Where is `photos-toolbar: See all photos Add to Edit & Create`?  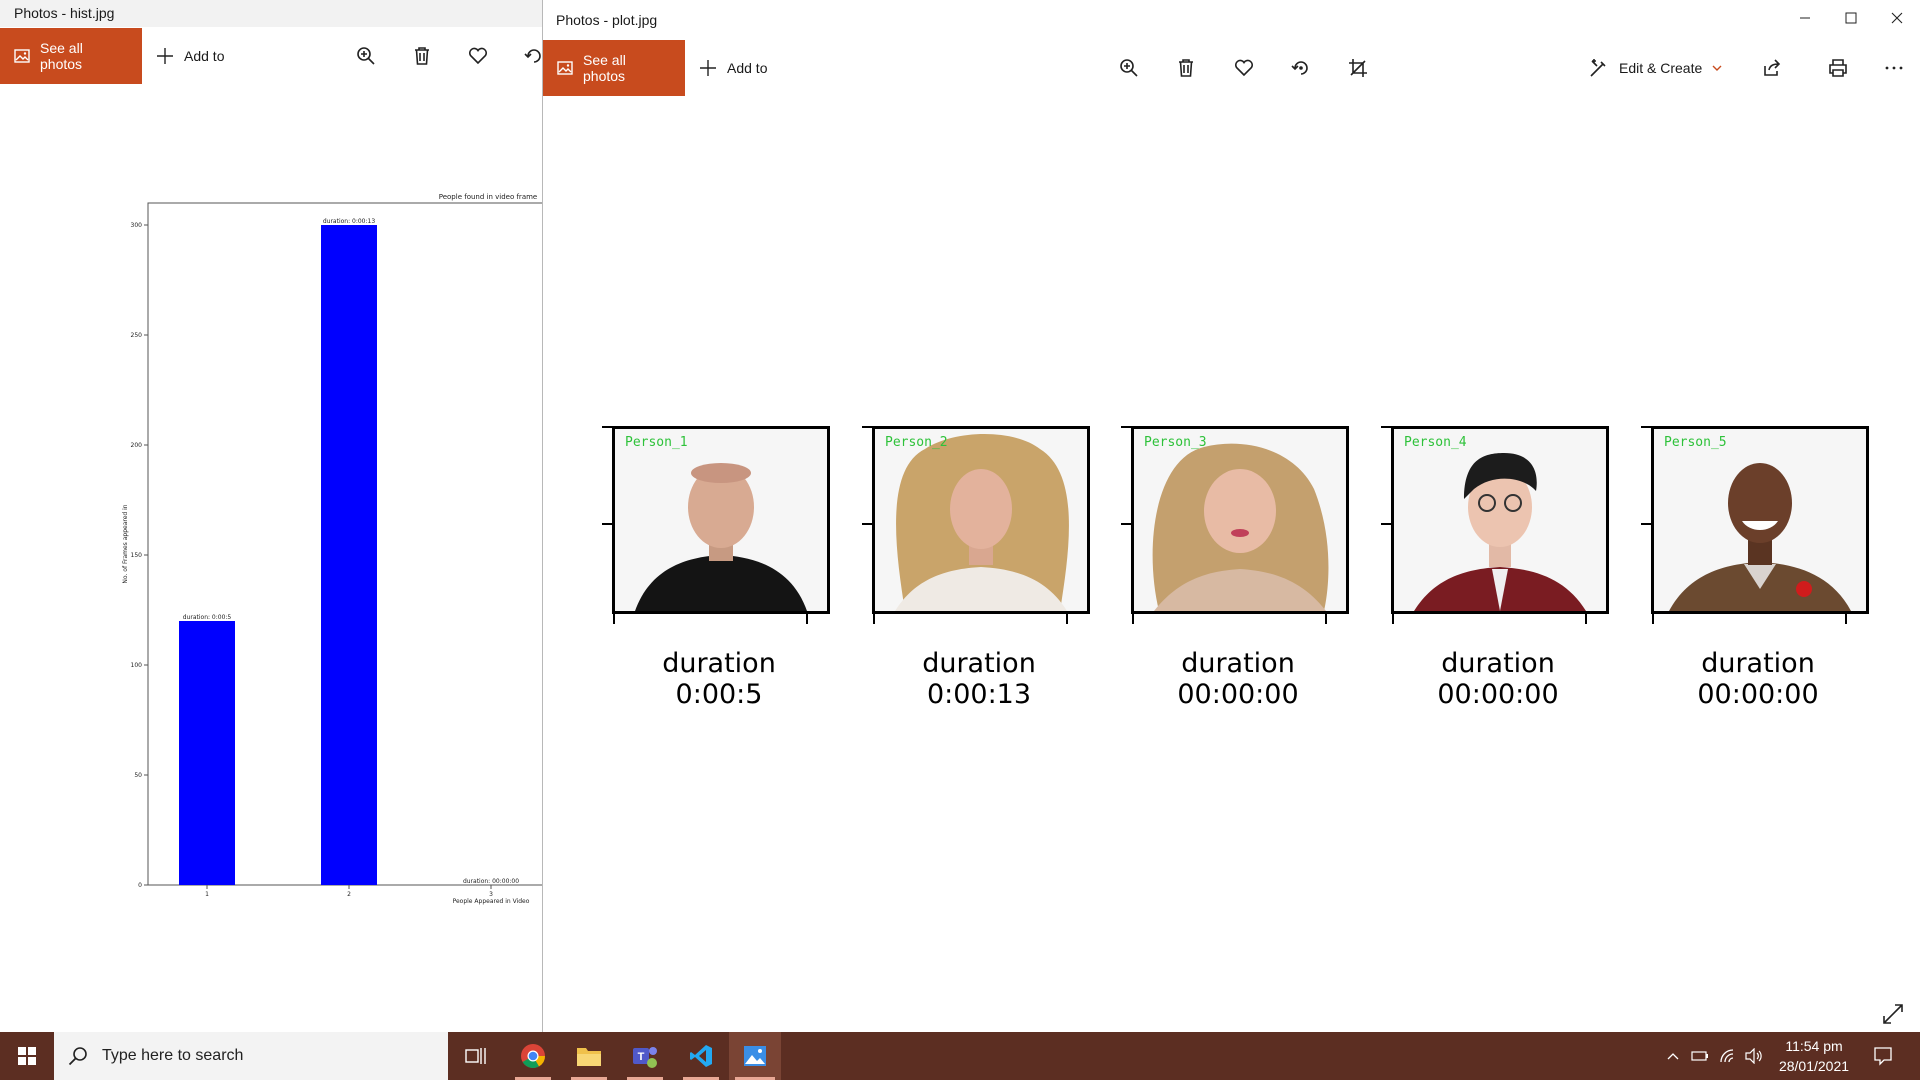
photos-toolbar: See all photos Add to Edit & Create is located at coordinates (1231, 68).